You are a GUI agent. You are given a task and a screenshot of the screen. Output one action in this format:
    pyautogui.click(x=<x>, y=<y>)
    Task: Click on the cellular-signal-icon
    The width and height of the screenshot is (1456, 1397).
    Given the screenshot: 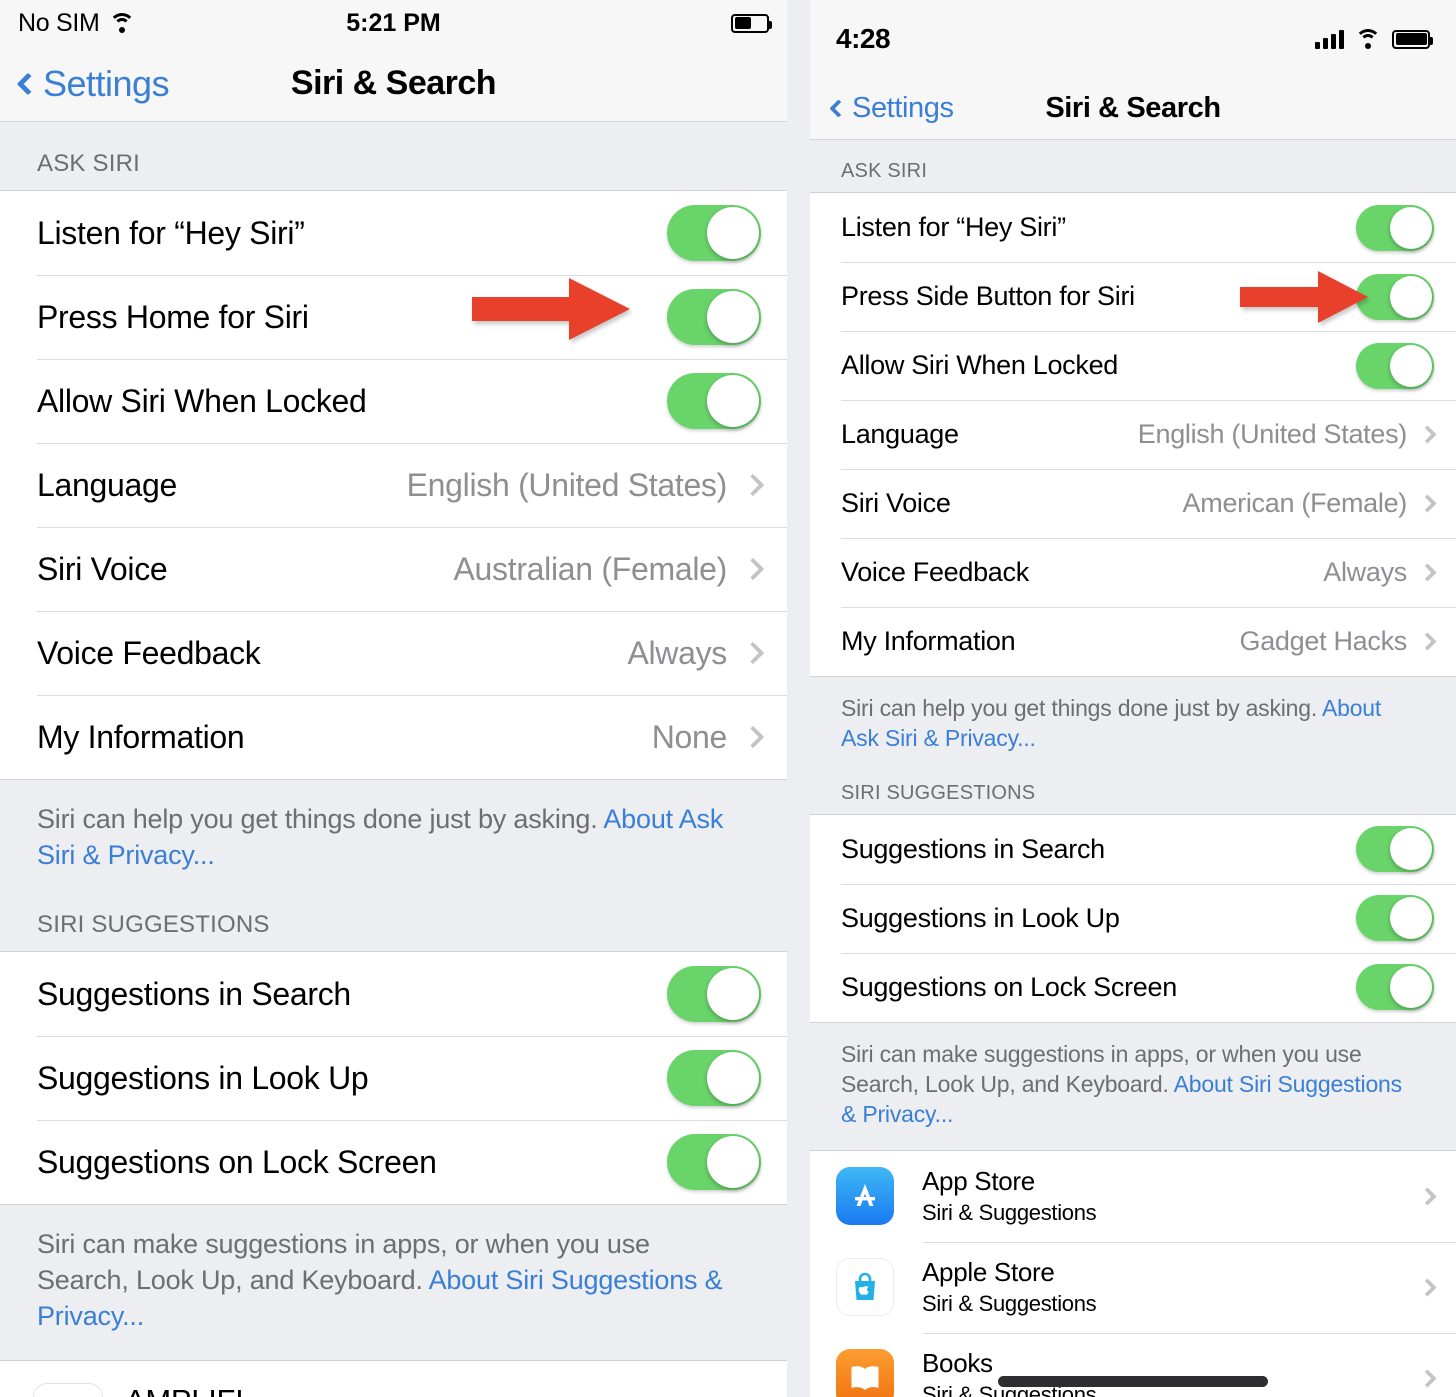 What is the action you would take?
    pyautogui.click(x=1329, y=39)
    